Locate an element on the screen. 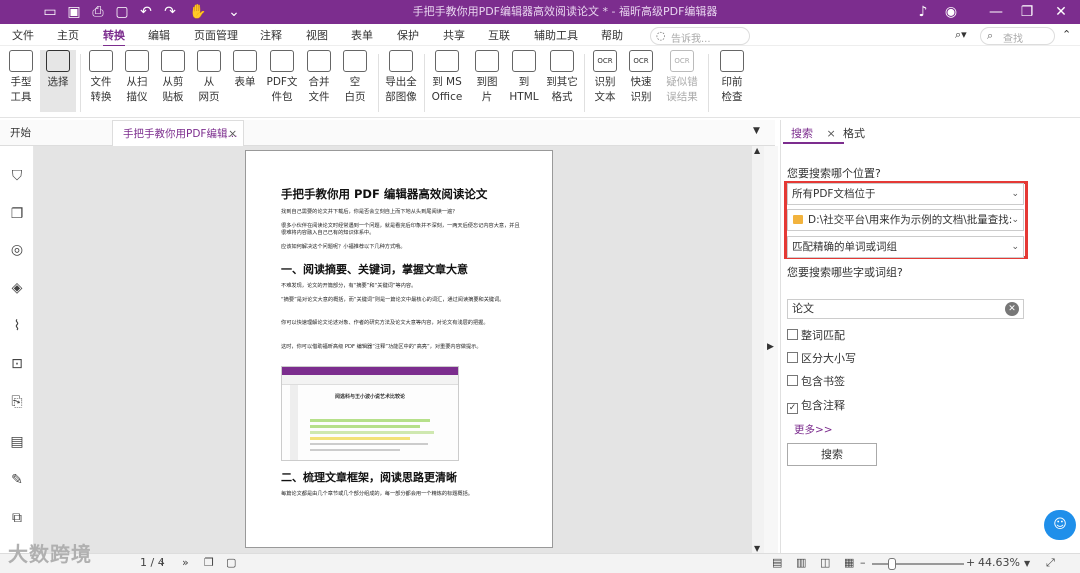 The image size is (1080, 573). tab-list-chevron-icon: ▼ is located at coordinates (756, 131).